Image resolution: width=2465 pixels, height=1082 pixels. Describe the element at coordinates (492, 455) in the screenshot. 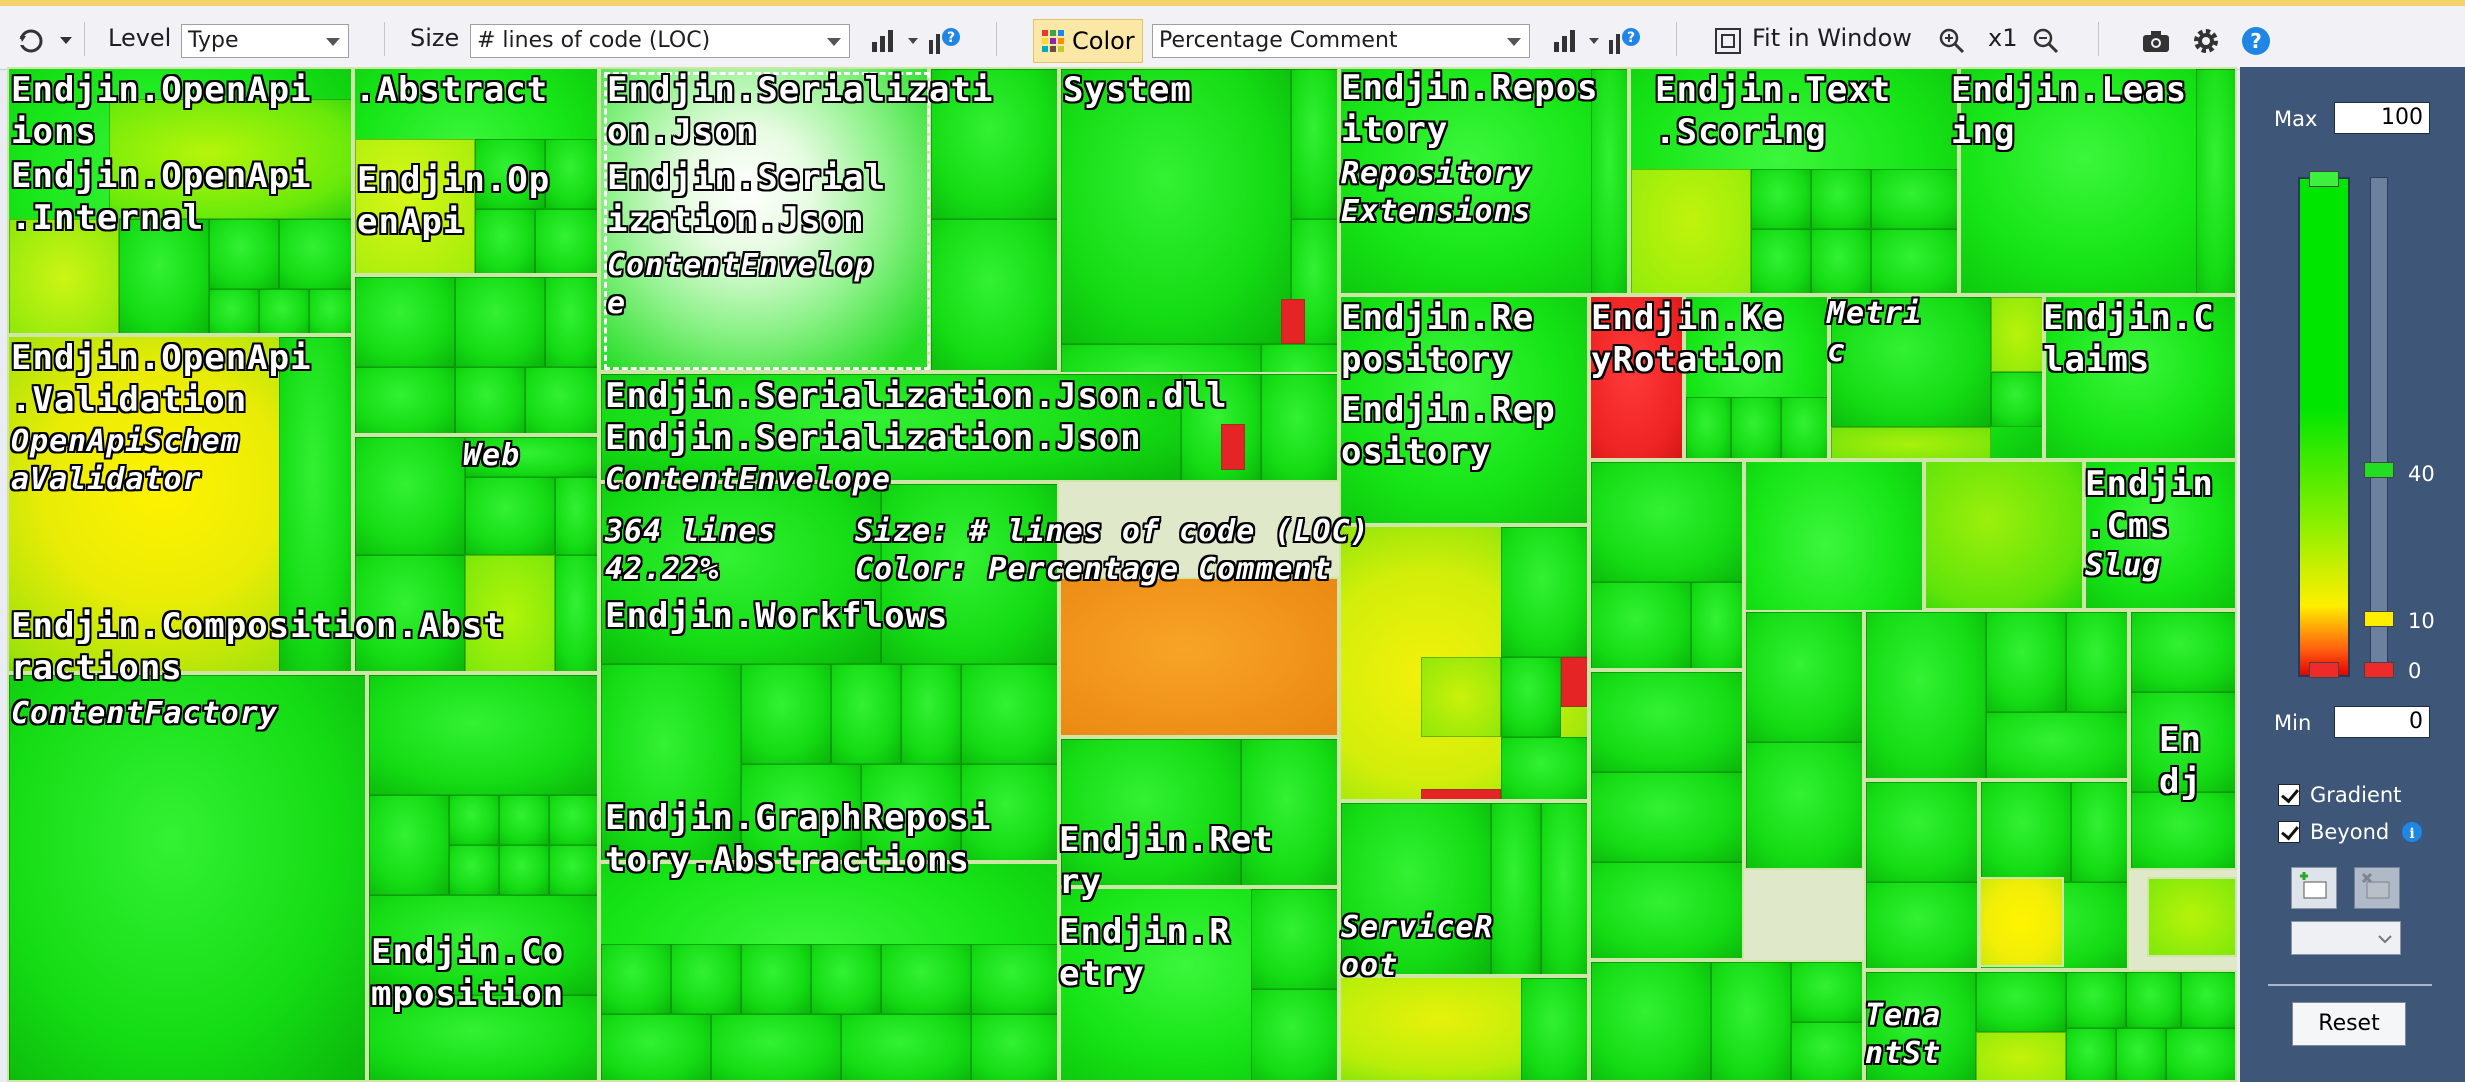

I see `label-web: Web` at that location.